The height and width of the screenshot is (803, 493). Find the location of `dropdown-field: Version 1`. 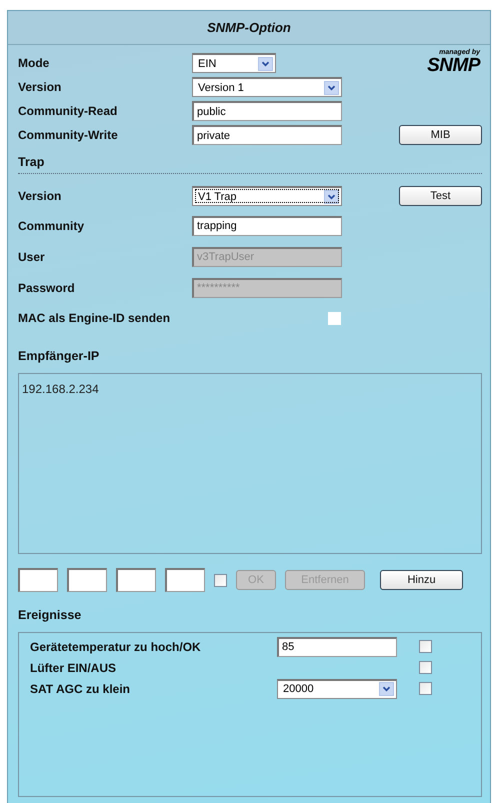

dropdown-field: Version 1 is located at coordinates (267, 87).